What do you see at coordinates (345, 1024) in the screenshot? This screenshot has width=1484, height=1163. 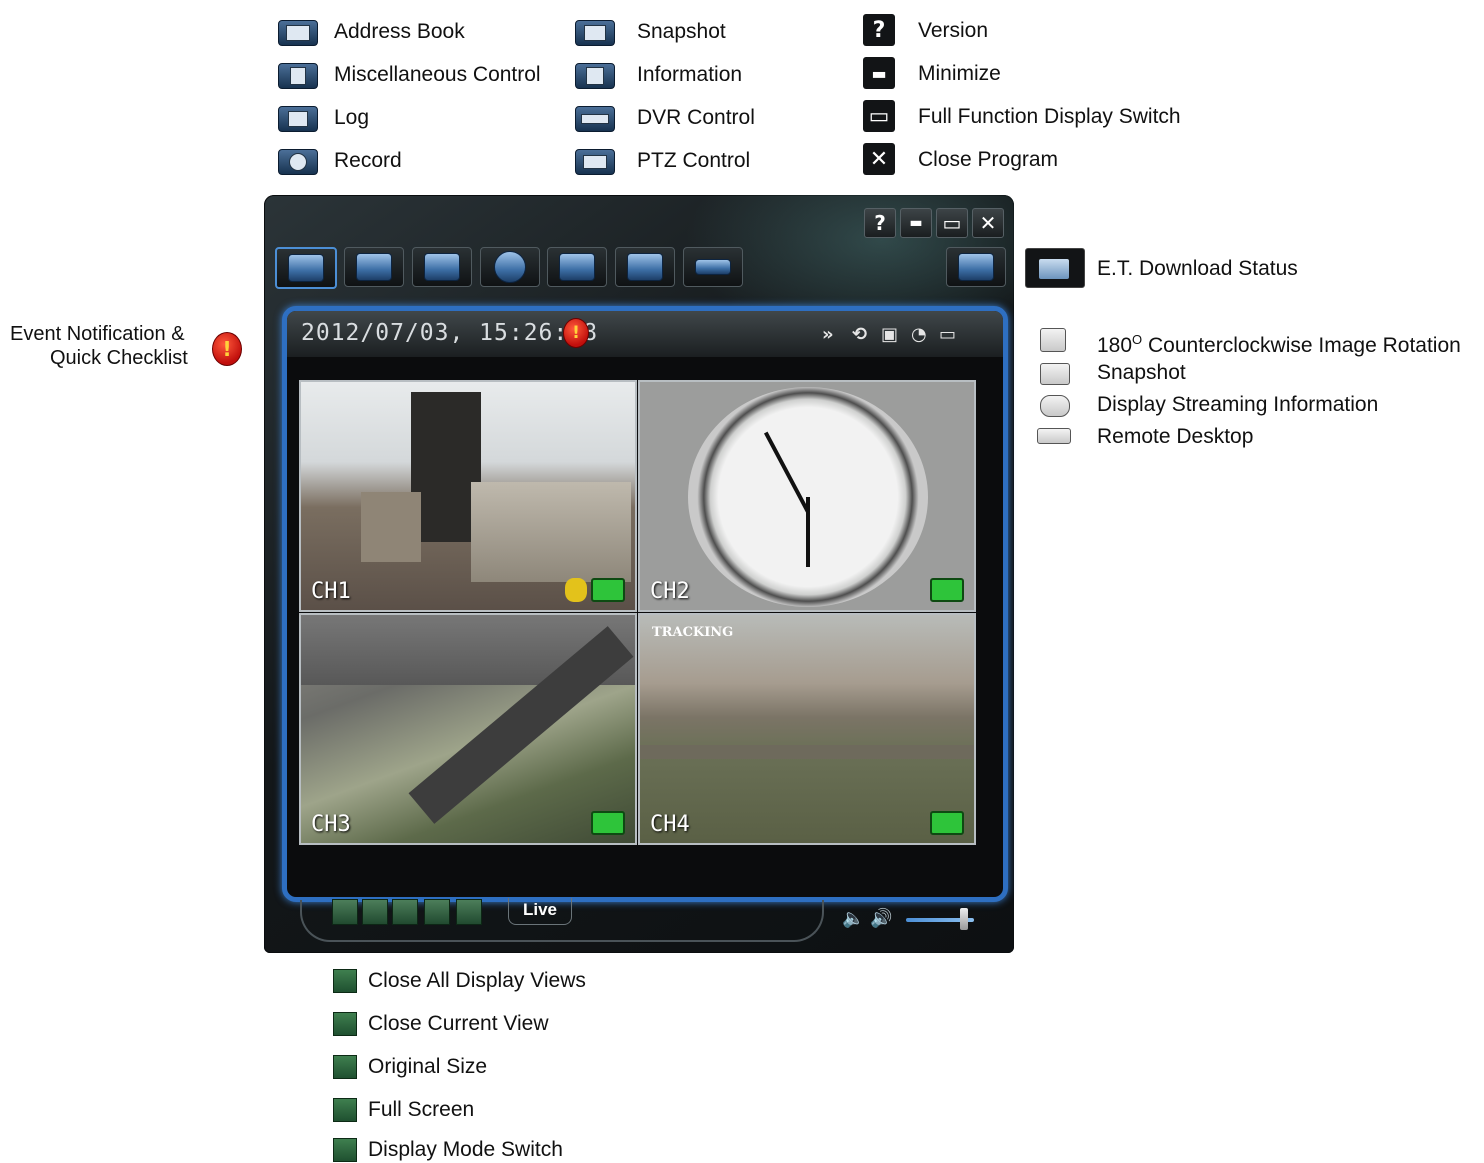 I see `close-current-view-icon` at bounding box center [345, 1024].